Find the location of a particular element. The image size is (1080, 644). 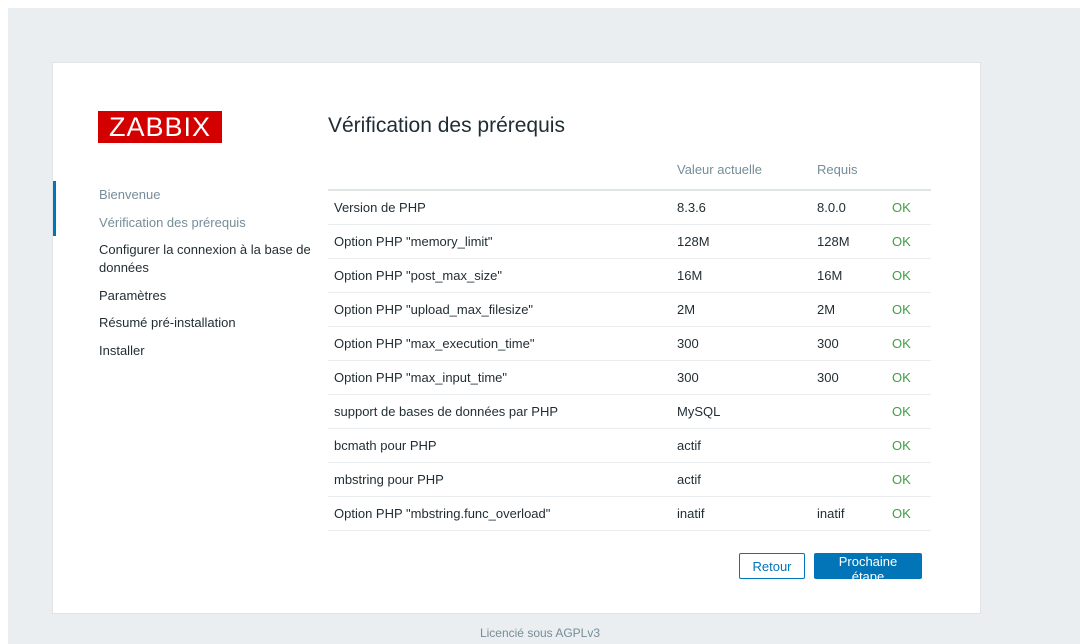

row-current: 128M is located at coordinates (747, 241).